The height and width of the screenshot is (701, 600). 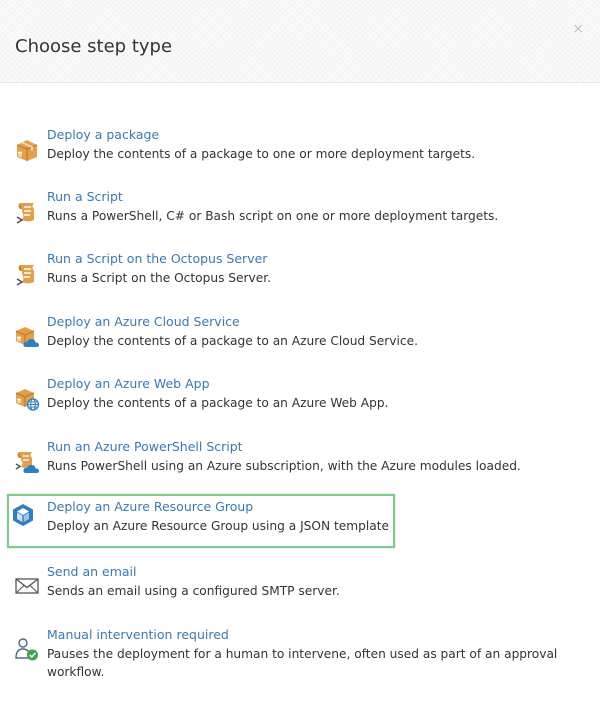 What do you see at coordinates (578, 29) in the screenshot?
I see `close-icon: ×` at bounding box center [578, 29].